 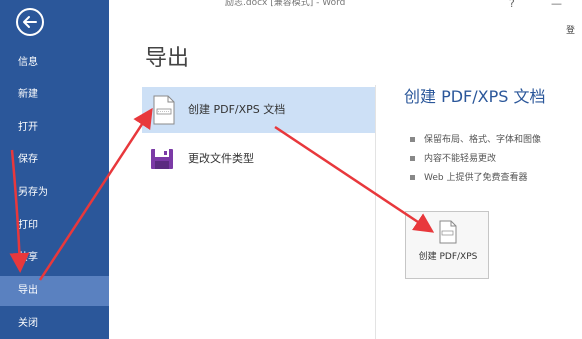 I want to click on arrow-to-create-button, so click(x=354, y=179).